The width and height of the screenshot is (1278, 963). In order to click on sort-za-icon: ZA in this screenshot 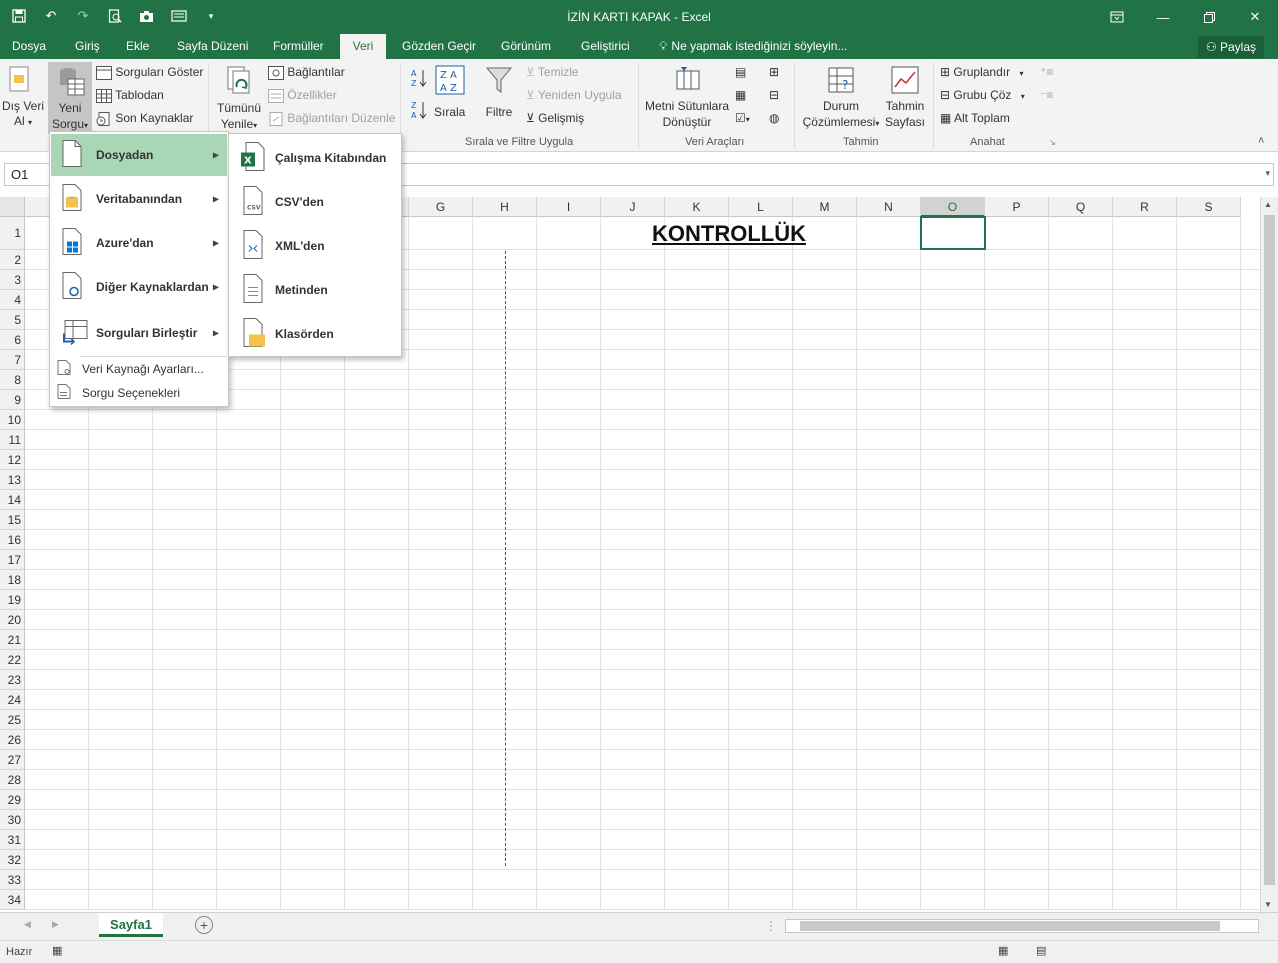, I will do `click(419, 111)`.